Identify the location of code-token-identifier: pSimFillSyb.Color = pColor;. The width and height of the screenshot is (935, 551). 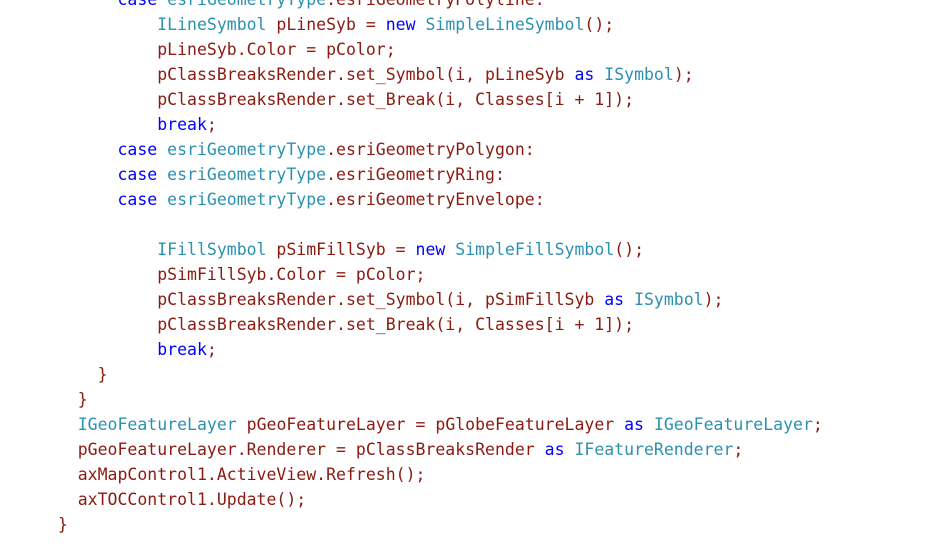
(291, 274).